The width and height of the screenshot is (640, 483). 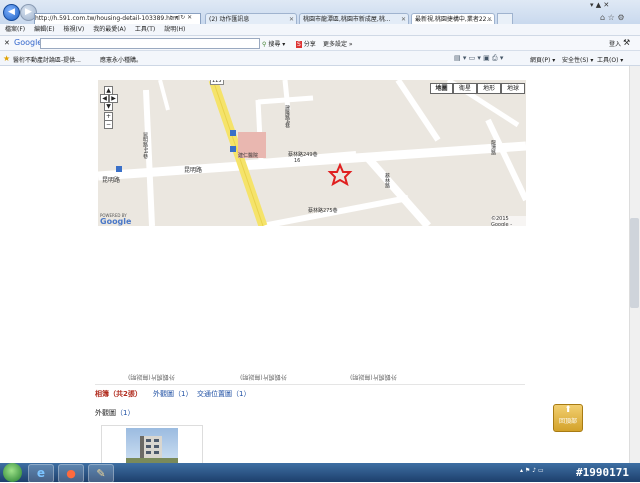 What do you see at coordinates (125, 413) in the screenshot?
I see `exterior-count: （1）` at bounding box center [125, 413].